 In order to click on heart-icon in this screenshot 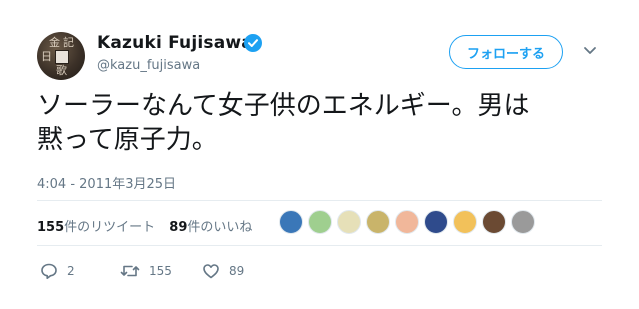, I will do `click(211, 271)`.